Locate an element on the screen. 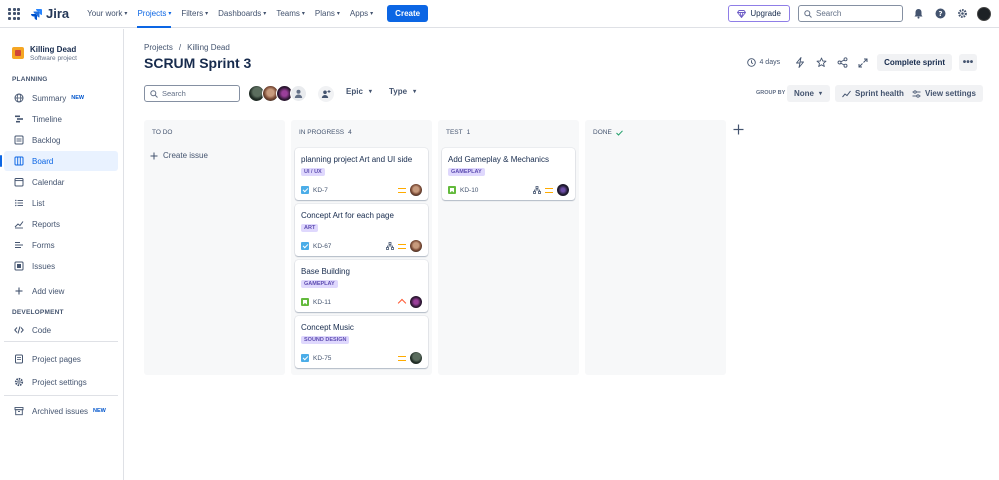 The image size is (999, 480). profile-avatar is located at coordinates (984, 13).